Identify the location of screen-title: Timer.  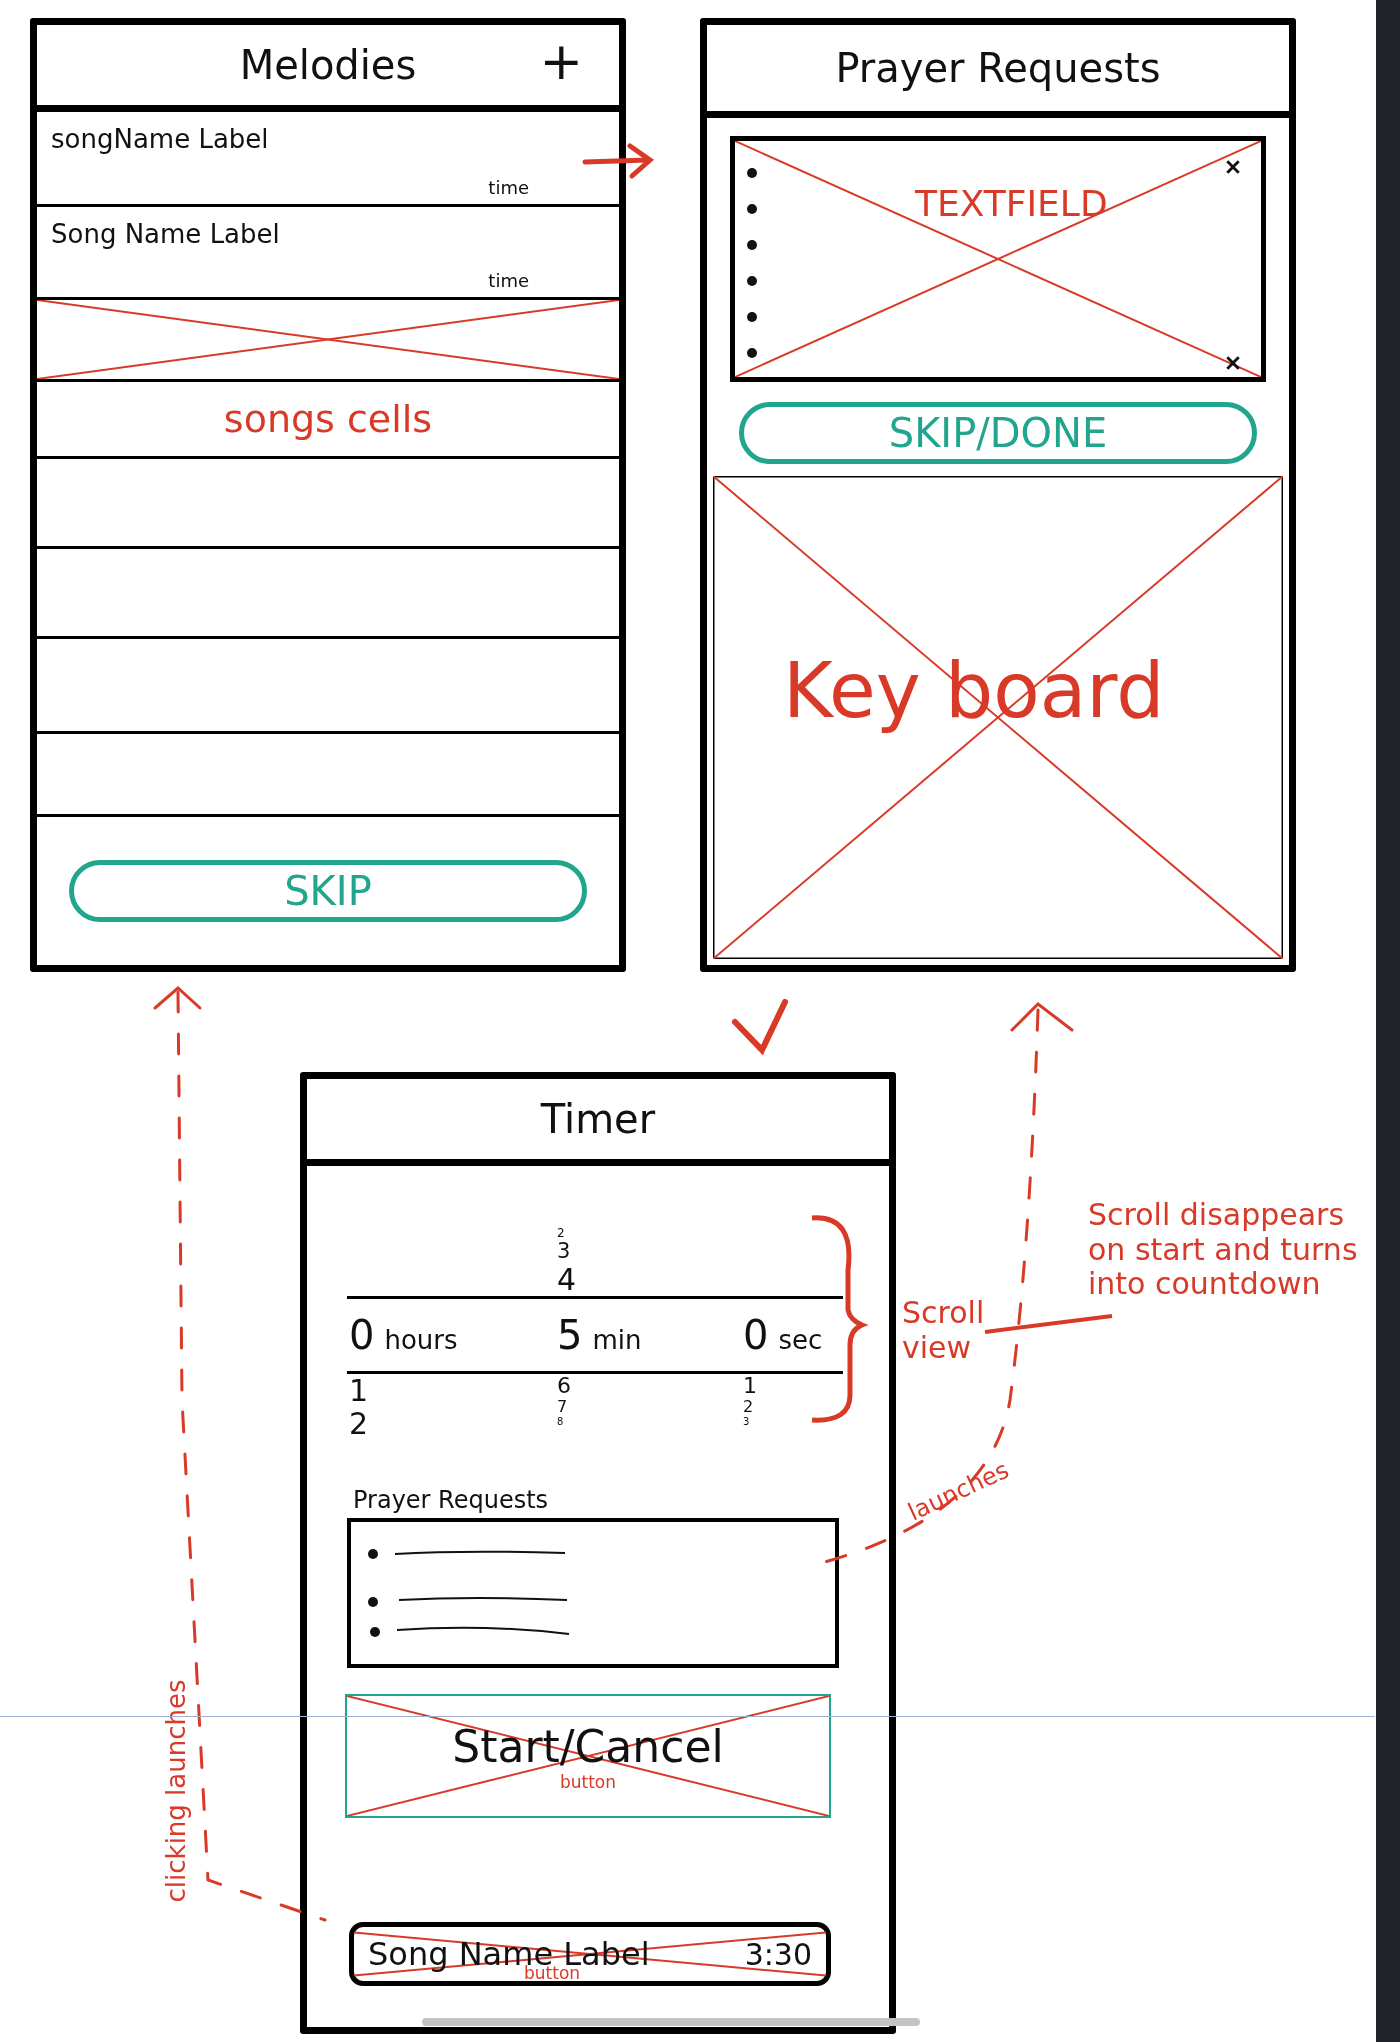
(598, 1119).